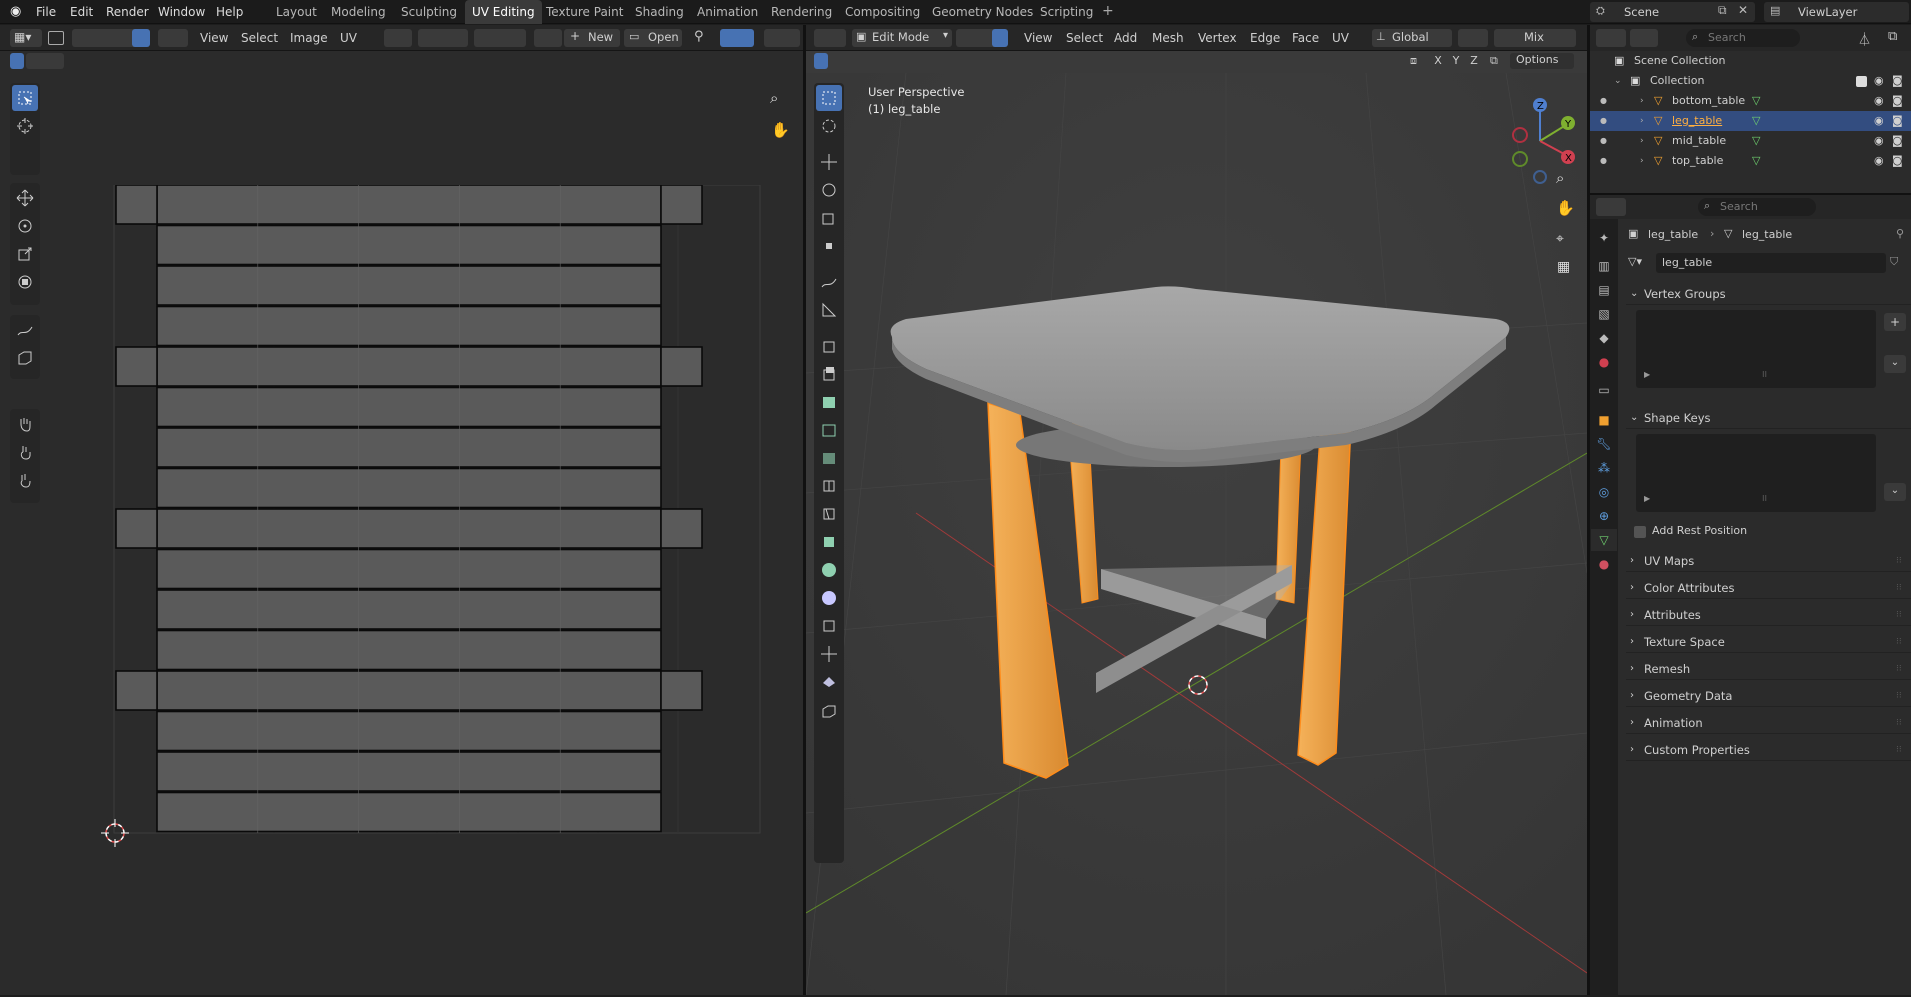  I want to click on collection-checkbox, so click(1861, 81).